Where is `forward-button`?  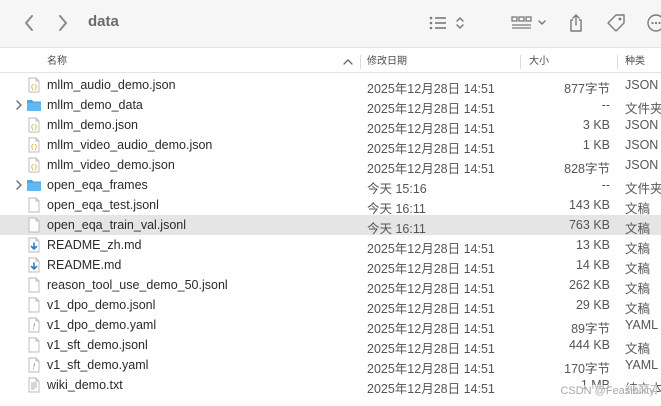
forward-button is located at coordinates (63, 23).